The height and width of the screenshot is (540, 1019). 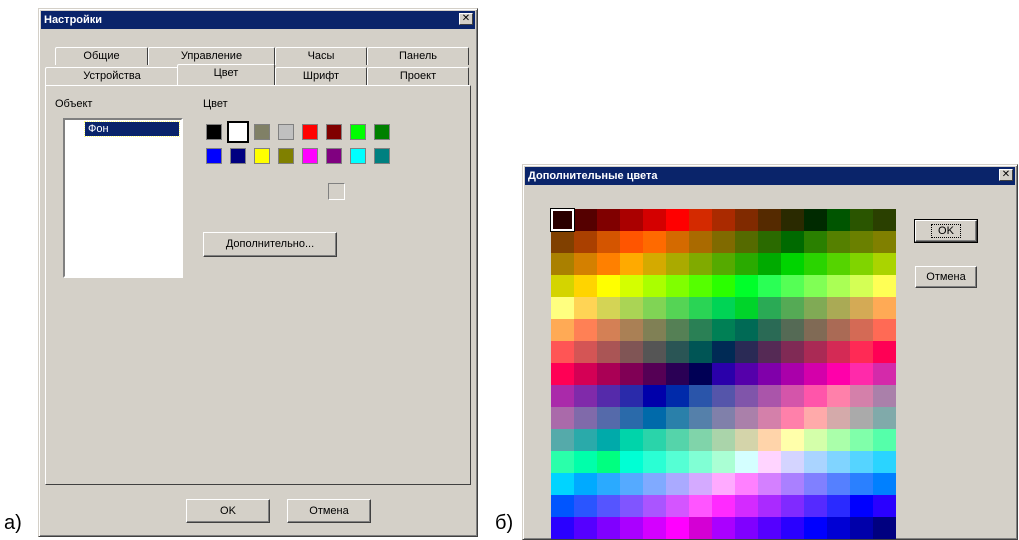 I want to click on list-item-background: Фон, so click(x=132, y=129).